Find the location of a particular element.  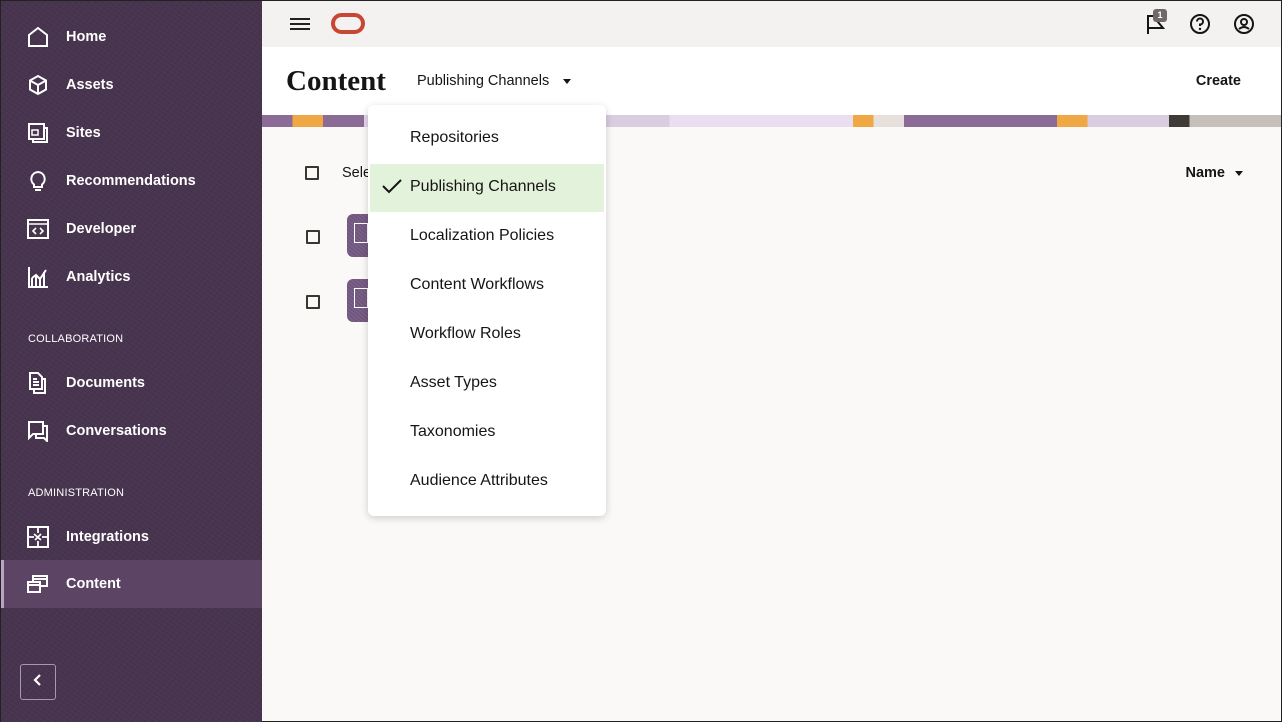

channel-selector: Publishing Channels is located at coordinates (494, 81).